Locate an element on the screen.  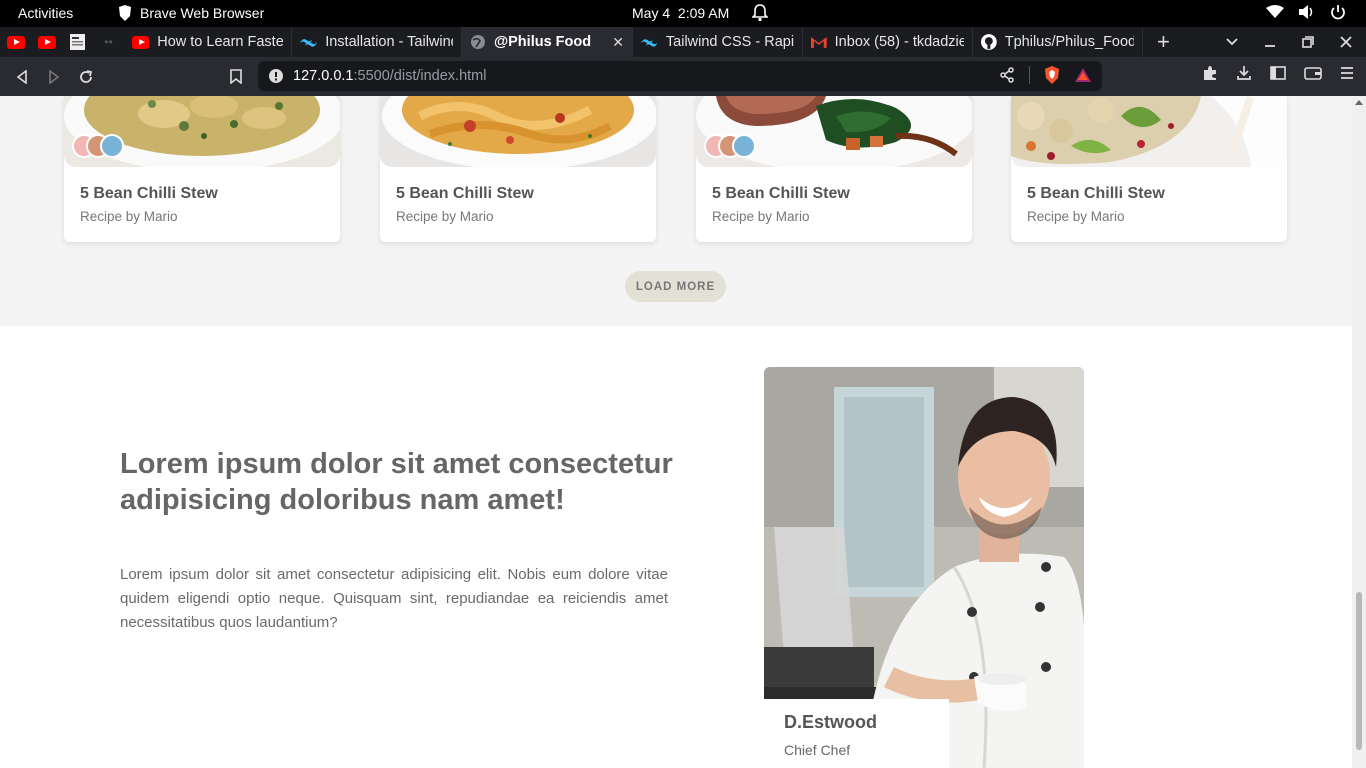
back-button is located at coordinates (22, 77).